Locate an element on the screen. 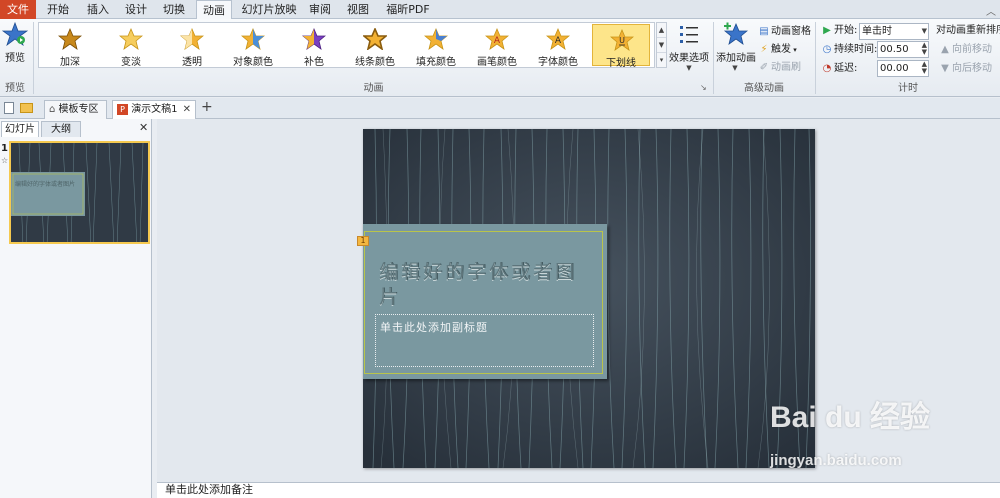 The height and width of the screenshot is (498, 1000). title-placeholder: 编辑好的字体或者图片 单击此处添加副标题 is located at coordinates (485, 301).